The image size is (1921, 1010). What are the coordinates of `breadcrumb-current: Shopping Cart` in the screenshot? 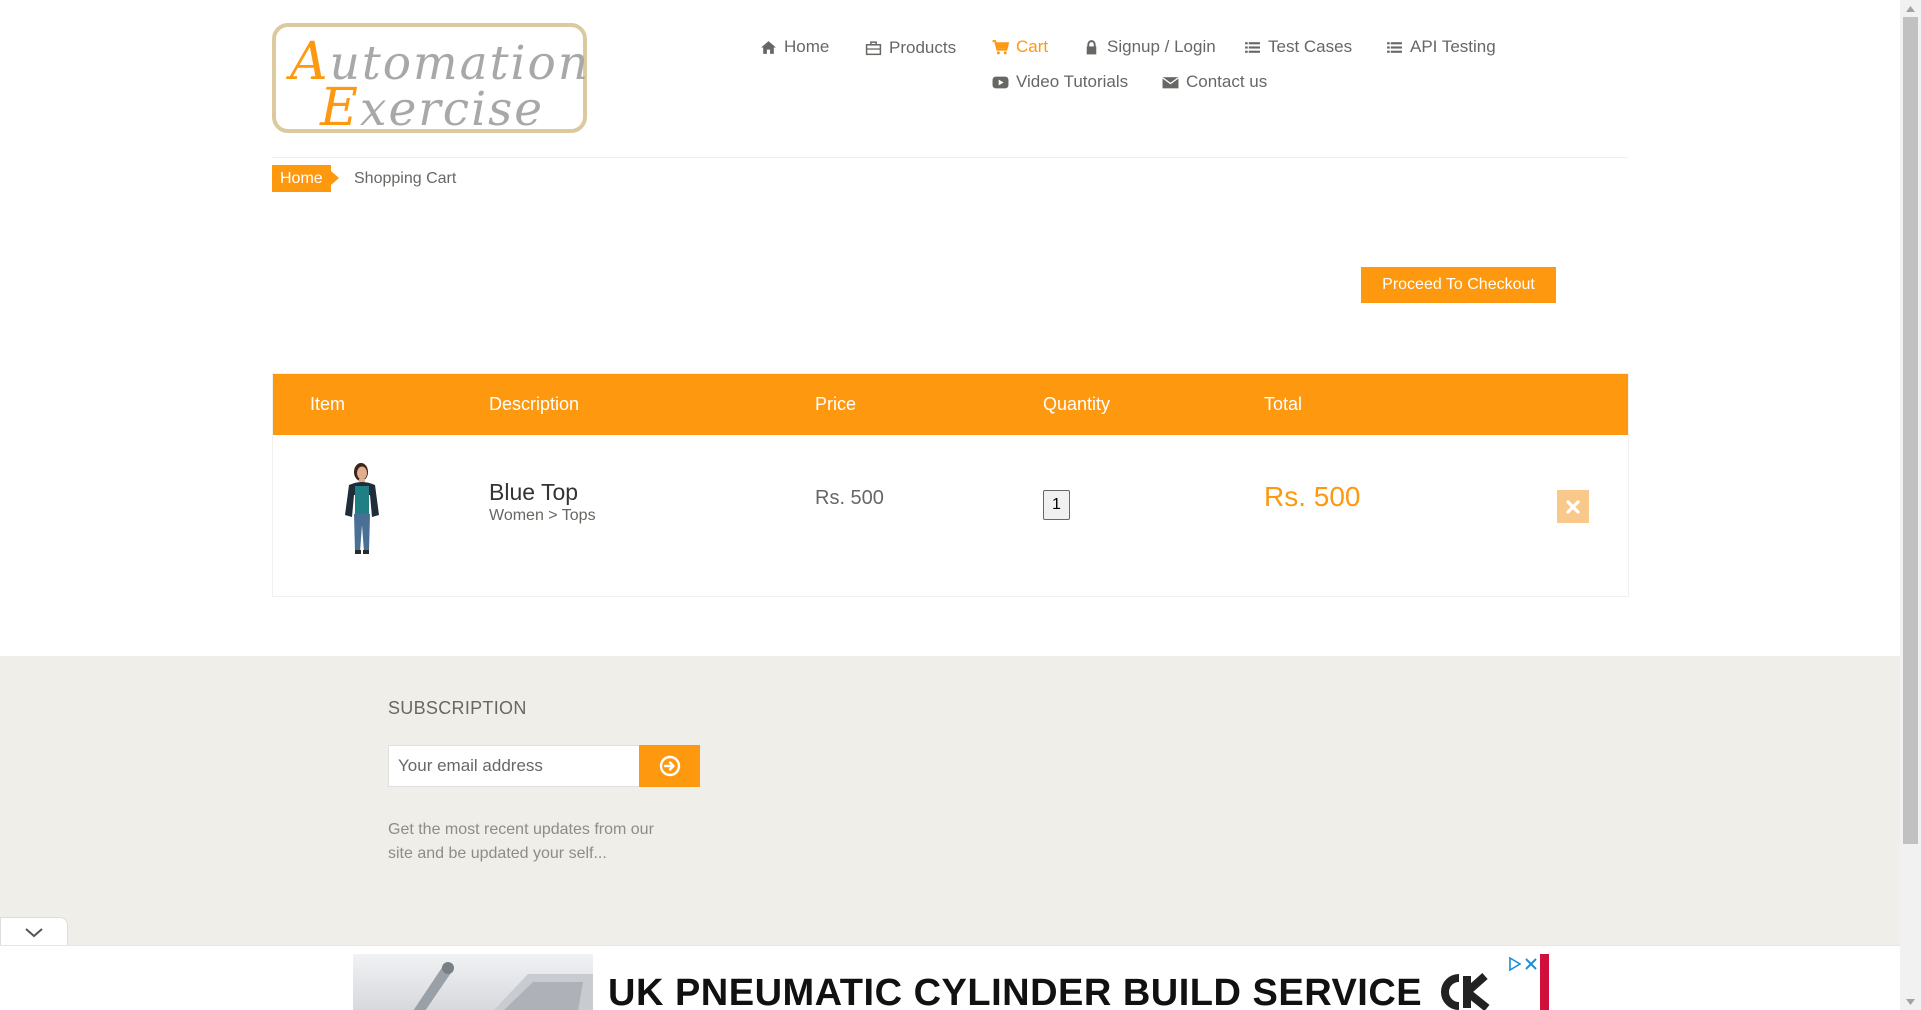 It's located at (405, 178).